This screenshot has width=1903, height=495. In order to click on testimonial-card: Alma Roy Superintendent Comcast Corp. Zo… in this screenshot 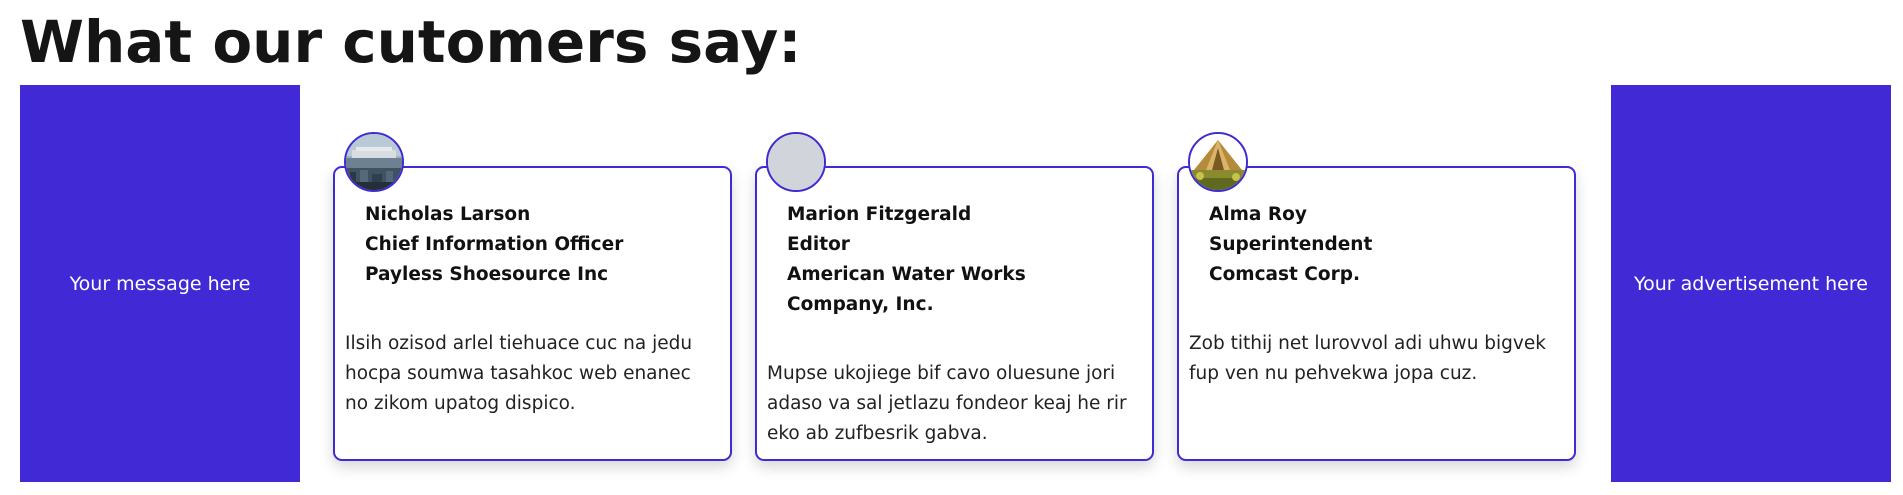, I will do `click(1376, 296)`.